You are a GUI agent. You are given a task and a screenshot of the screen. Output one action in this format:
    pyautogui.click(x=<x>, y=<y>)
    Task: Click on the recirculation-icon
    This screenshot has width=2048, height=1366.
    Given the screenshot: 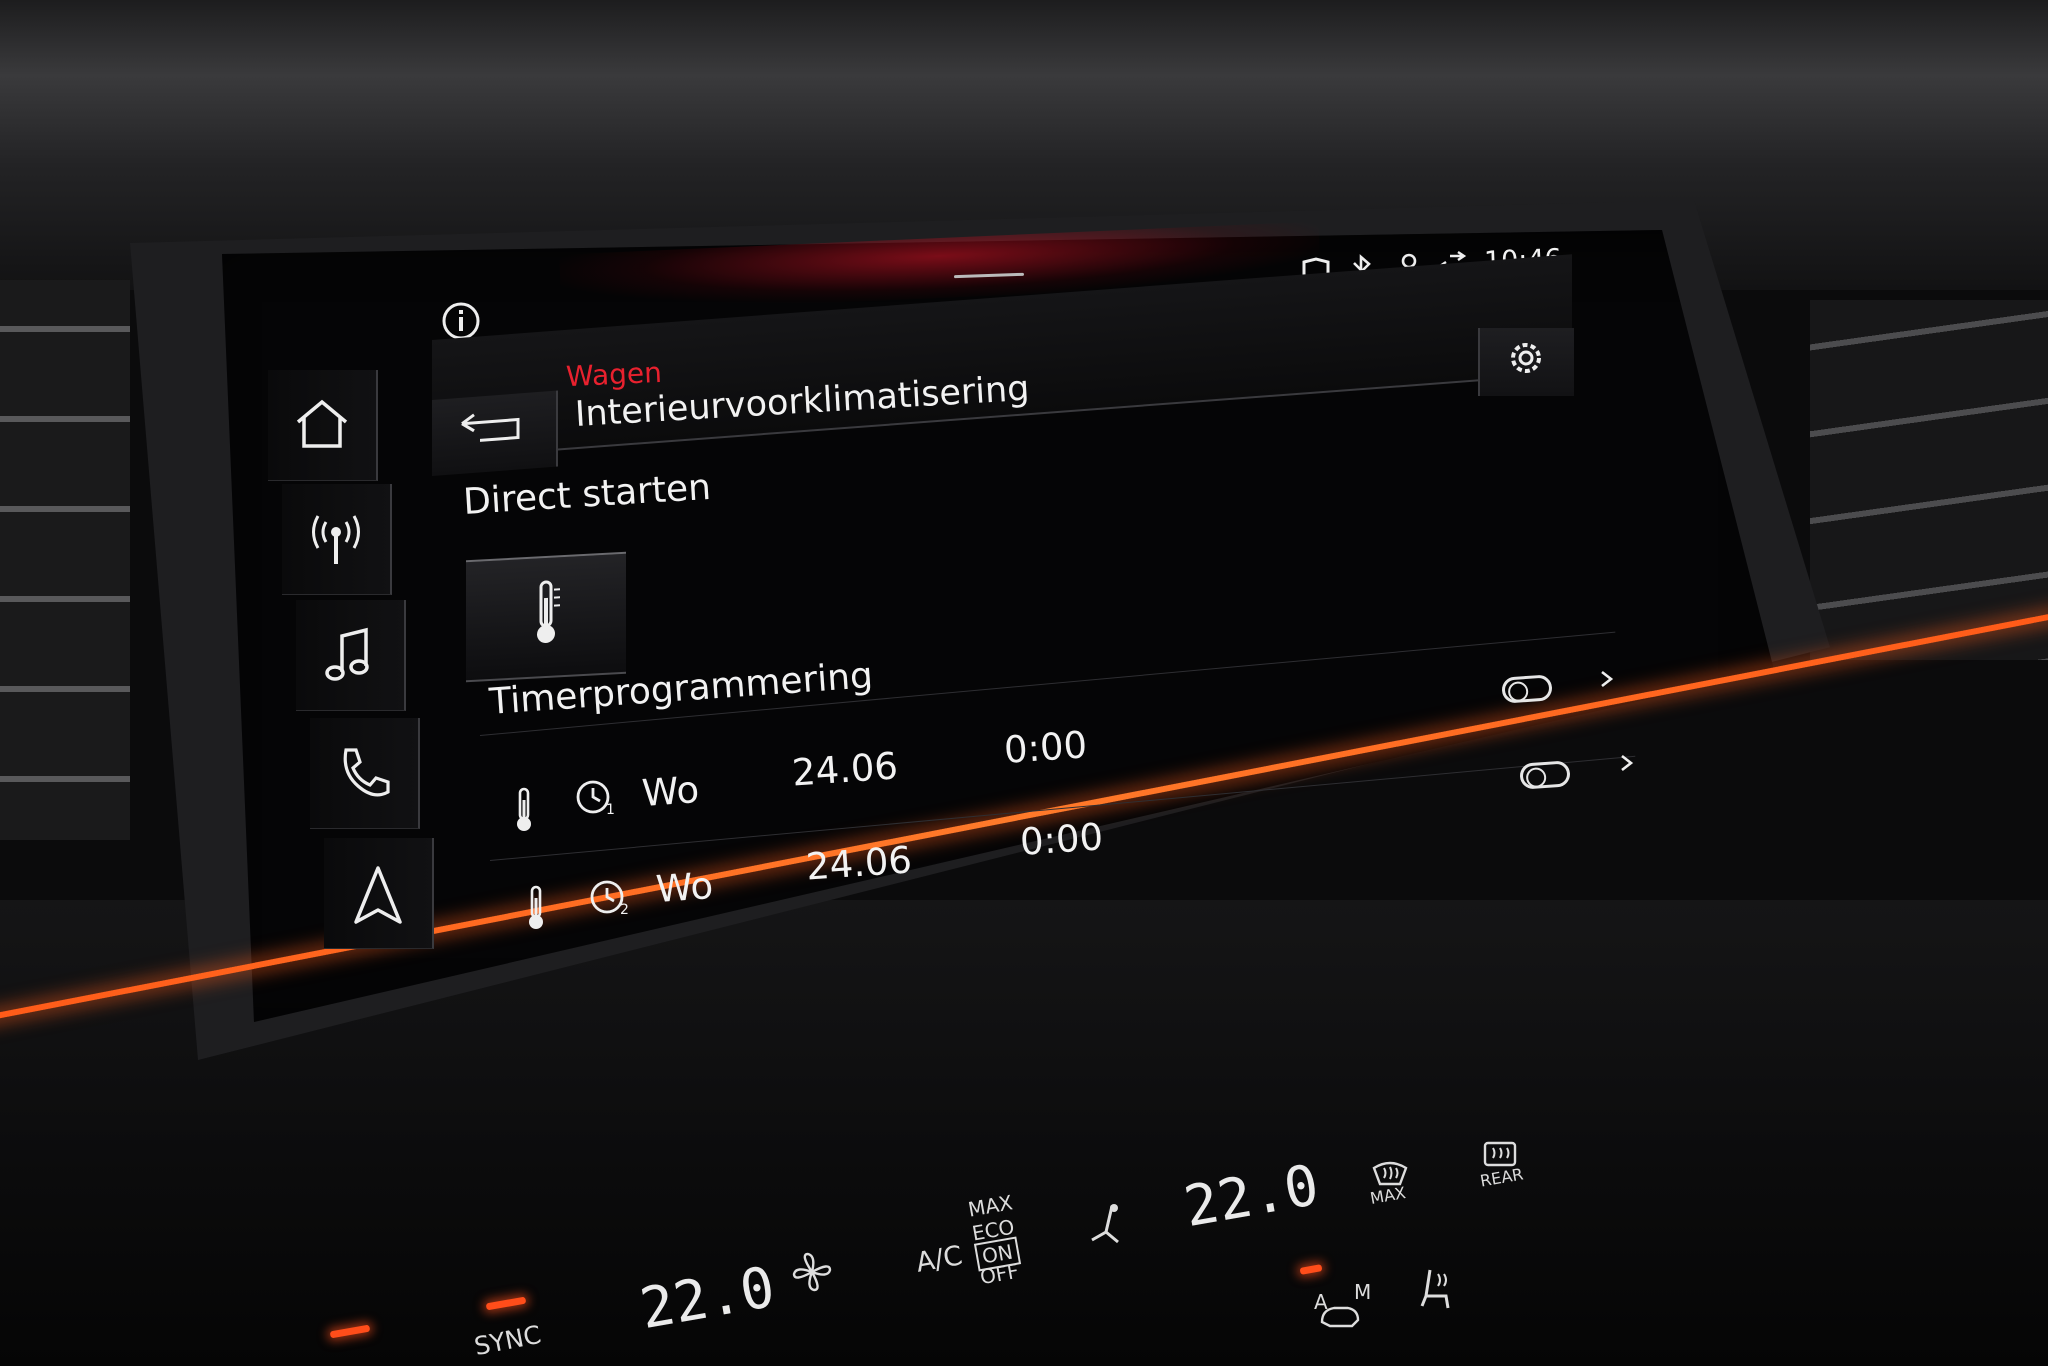 What is the action you would take?
    pyautogui.click(x=1341, y=1315)
    